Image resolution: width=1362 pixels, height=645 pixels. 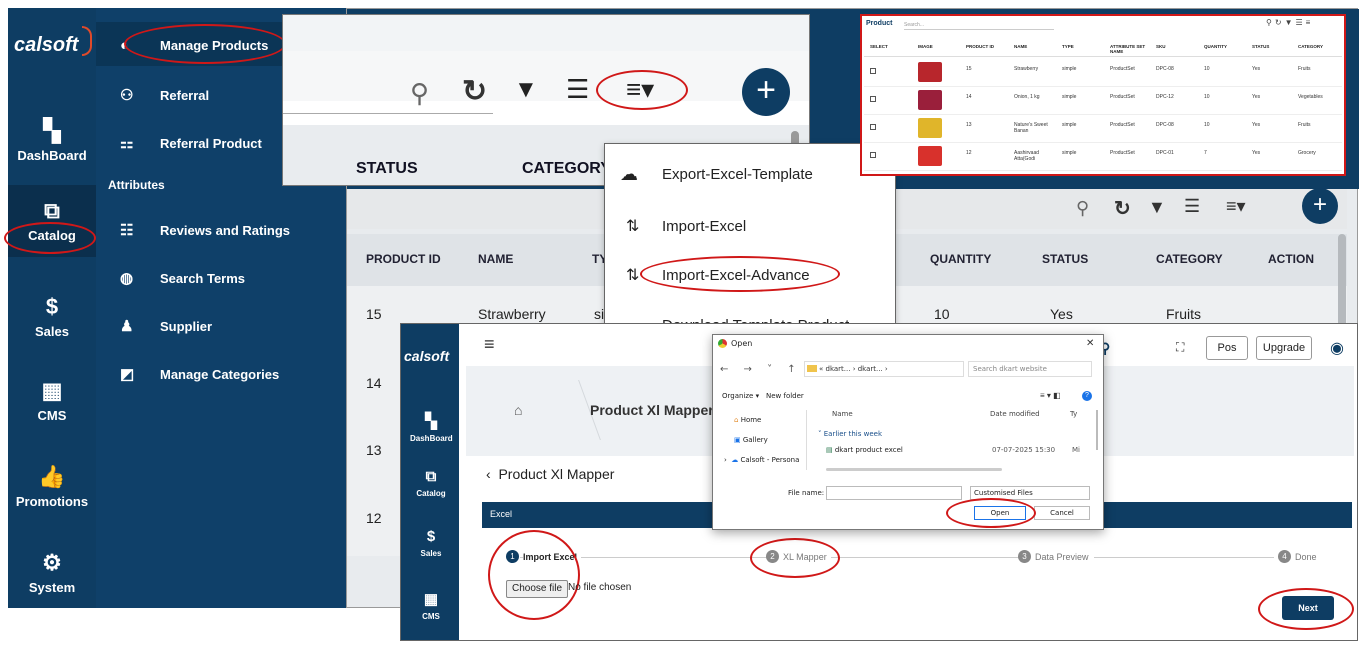 I want to click on step-done: 4 Done, so click(x=1297, y=556).